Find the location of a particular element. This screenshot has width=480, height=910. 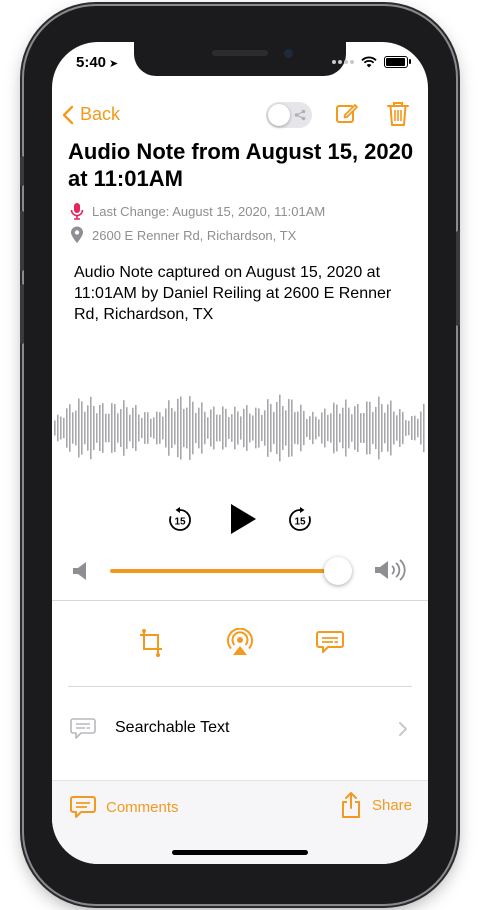

last-change-row: Last Change: August 15, 2020, 11:01AM is located at coordinates (197, 211).